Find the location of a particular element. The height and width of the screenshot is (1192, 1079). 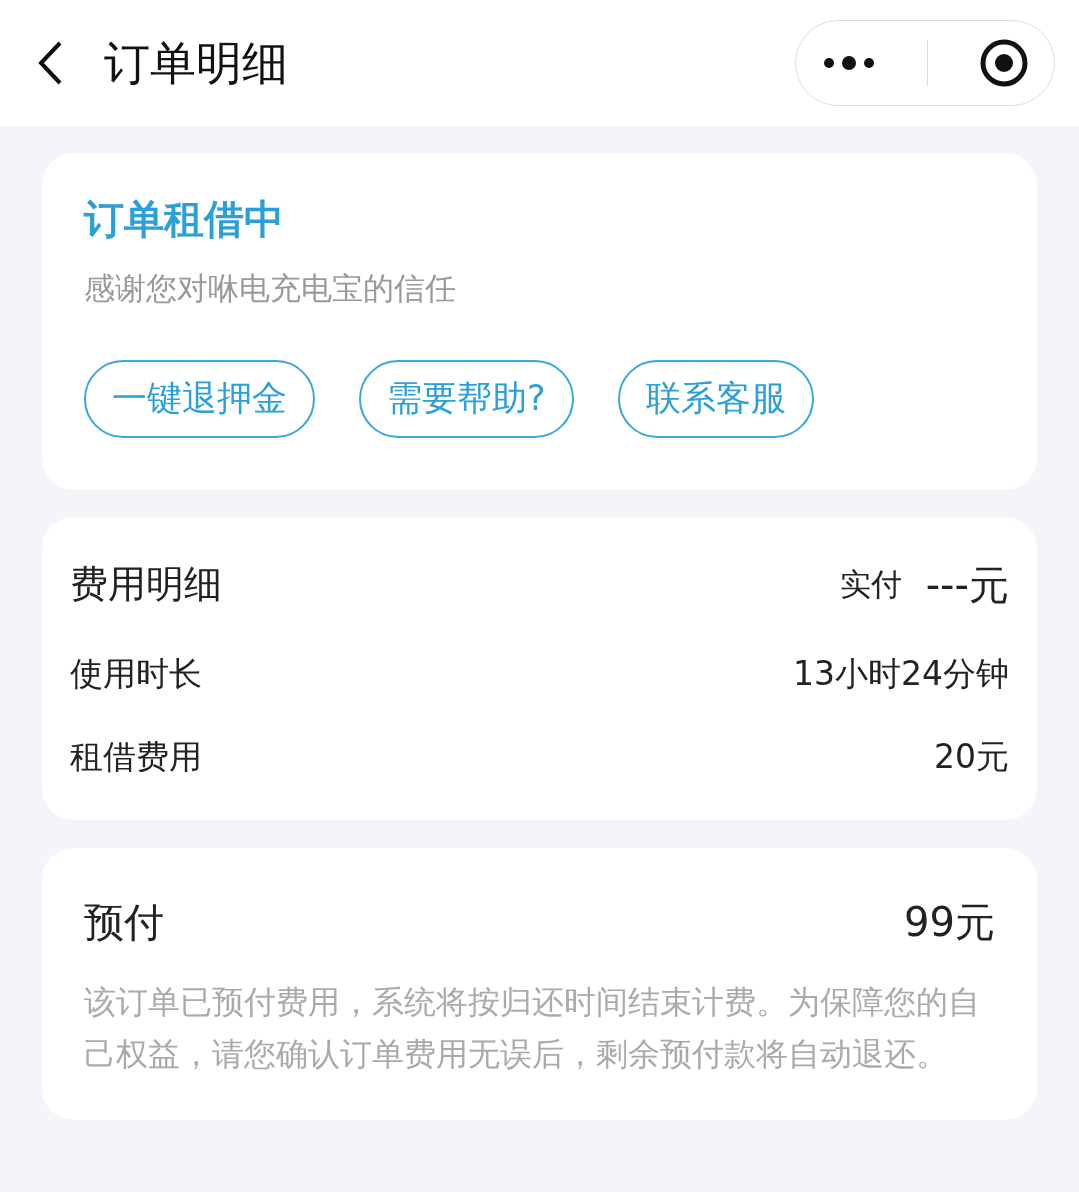

prepay-title: 预付 is located at coordinates (124, 922).